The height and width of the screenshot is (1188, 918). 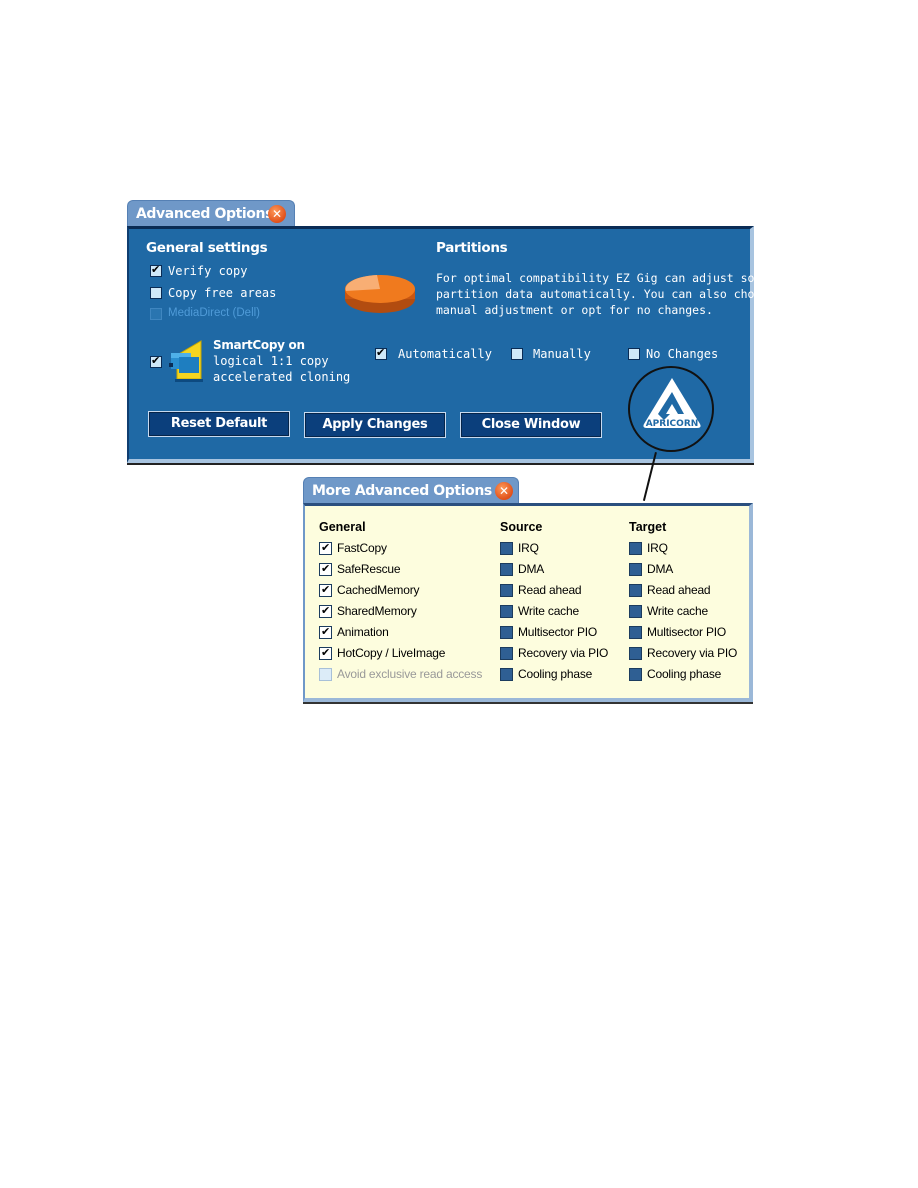 I want to click on target-cooling-phase-checkbox, so click(x=635, y=674).